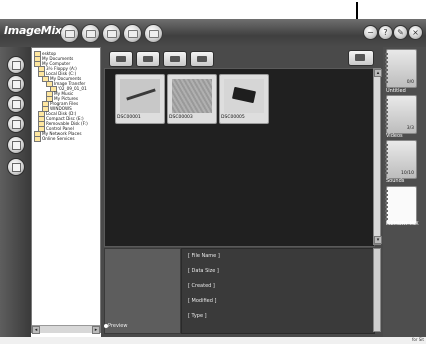 This screenshot has height=344, width=426. I want to click on info-file-name: [ File Name ], so click(204, 256).